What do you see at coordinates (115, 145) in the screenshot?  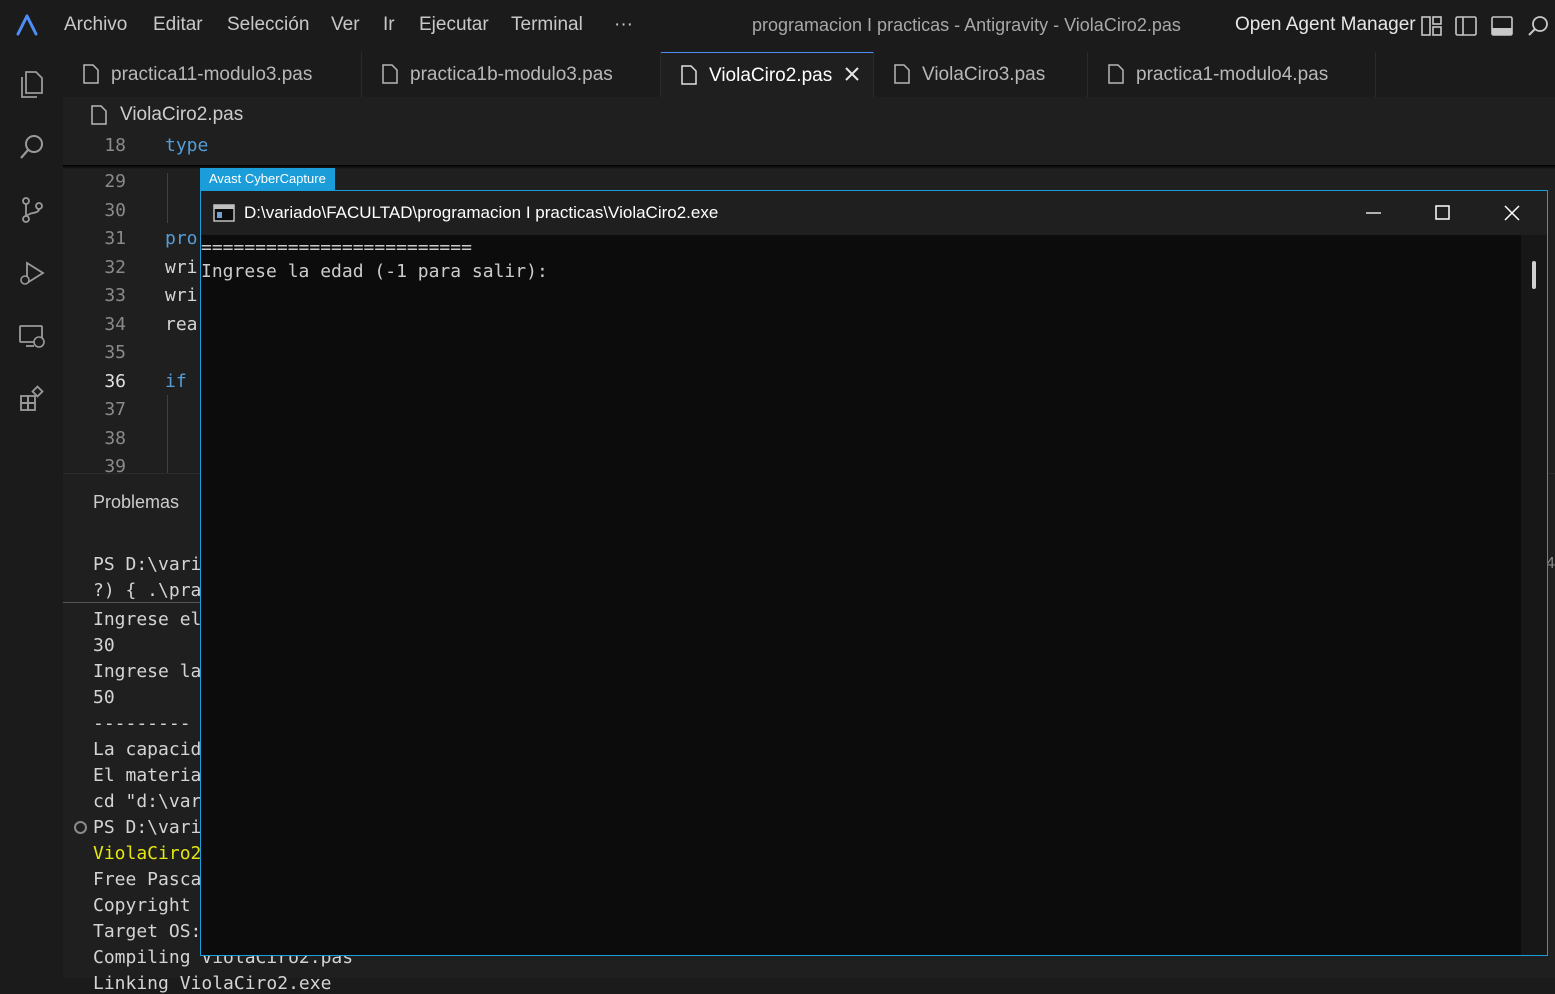 I see `sticky-line-number: 18` at bounding box center [115, 145].